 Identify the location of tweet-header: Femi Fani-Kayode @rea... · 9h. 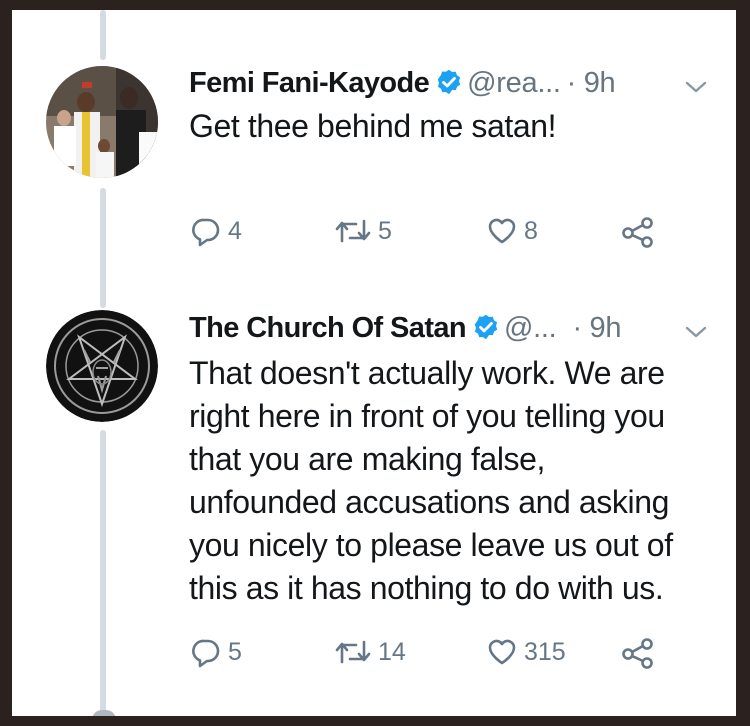
(457, 83).